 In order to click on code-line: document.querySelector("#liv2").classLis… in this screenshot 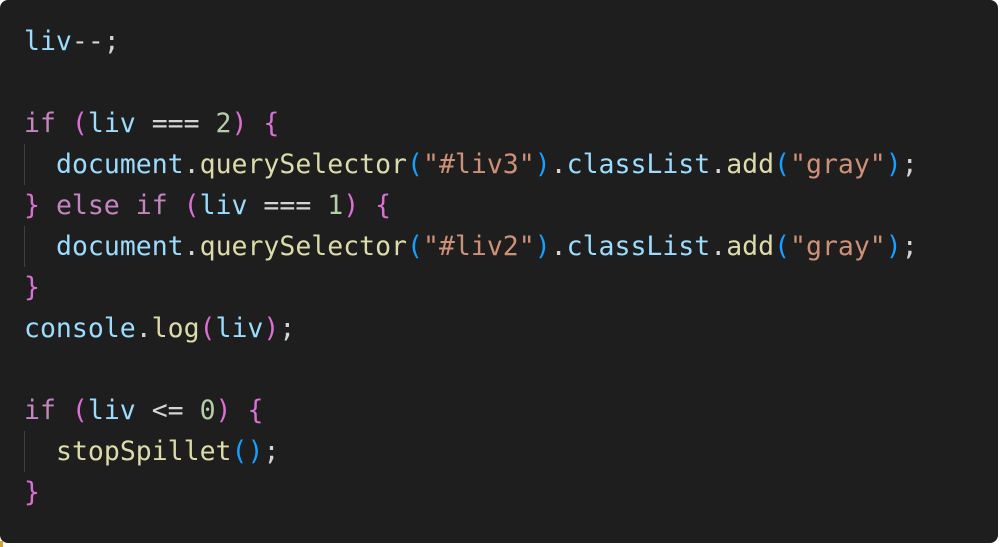, I will do `click(471, 246)`.